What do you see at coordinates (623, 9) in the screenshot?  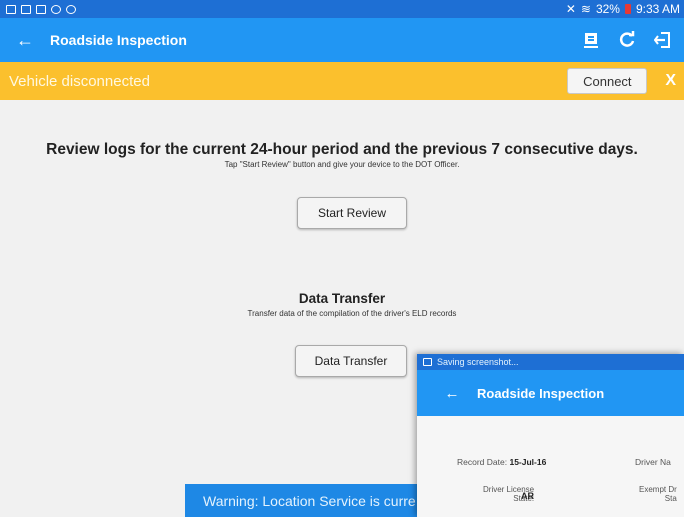 I see `system-indicators: ✕ ≋ 32% 9:33 AM` at bounding box center [623, 9].